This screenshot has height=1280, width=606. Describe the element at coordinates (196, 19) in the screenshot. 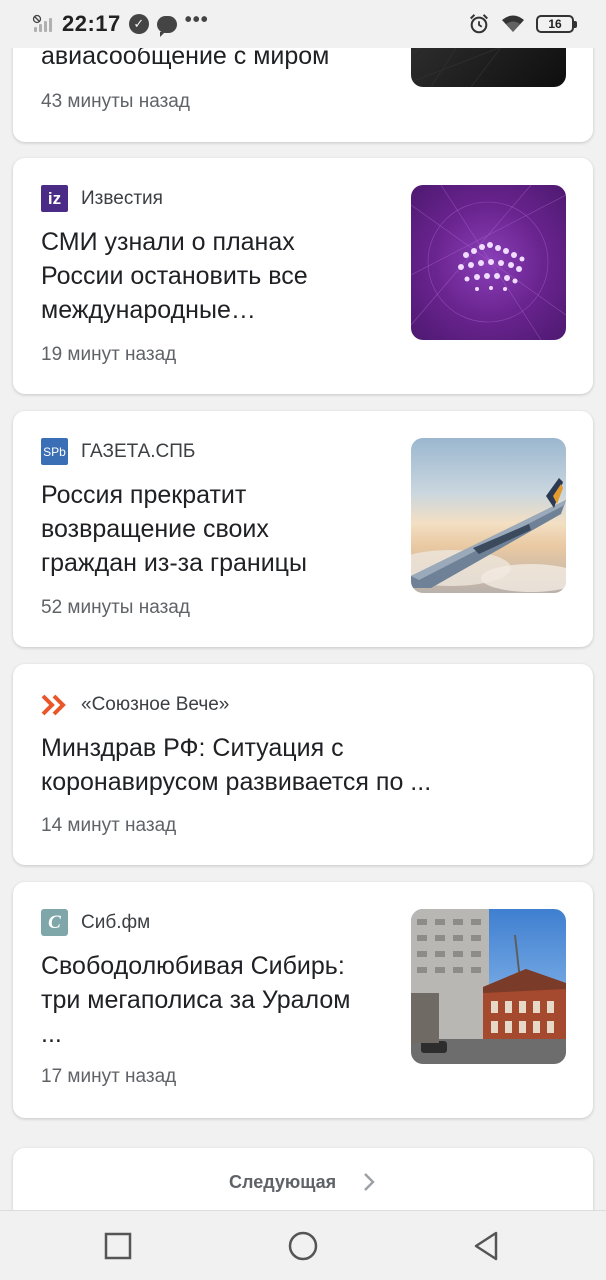

I see `more-dots-icon: •••` at that location.